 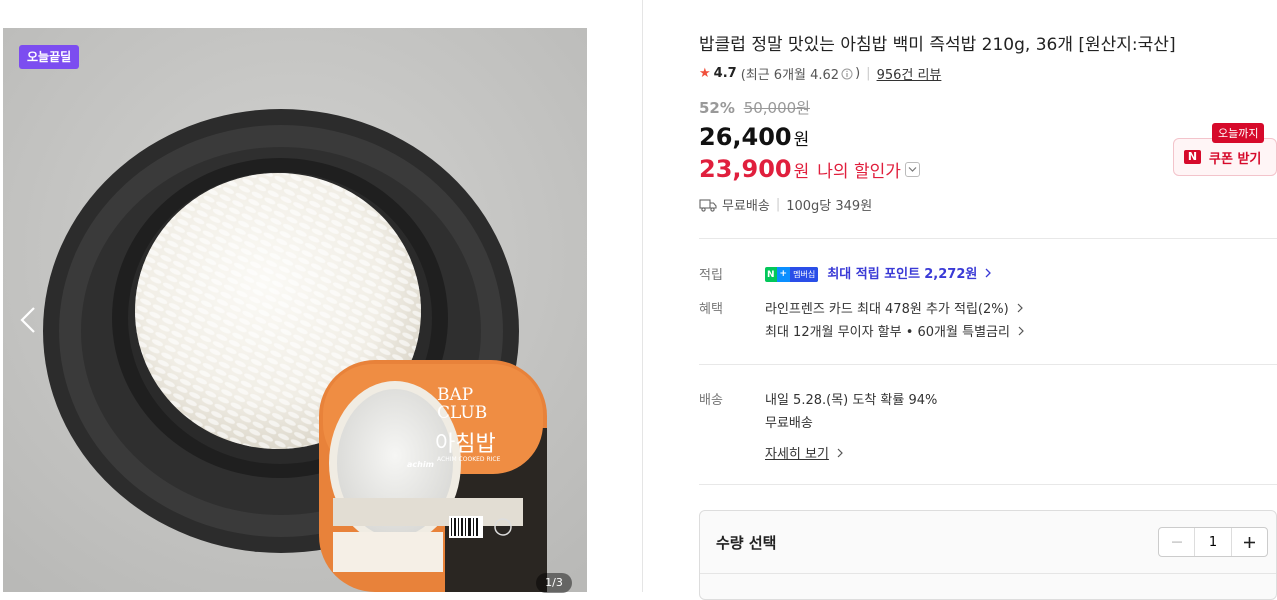 What do you see at coordinates (858, 73) in the screenshot?
I see `rating-detail-close: )` at bounding box center [858, 73].